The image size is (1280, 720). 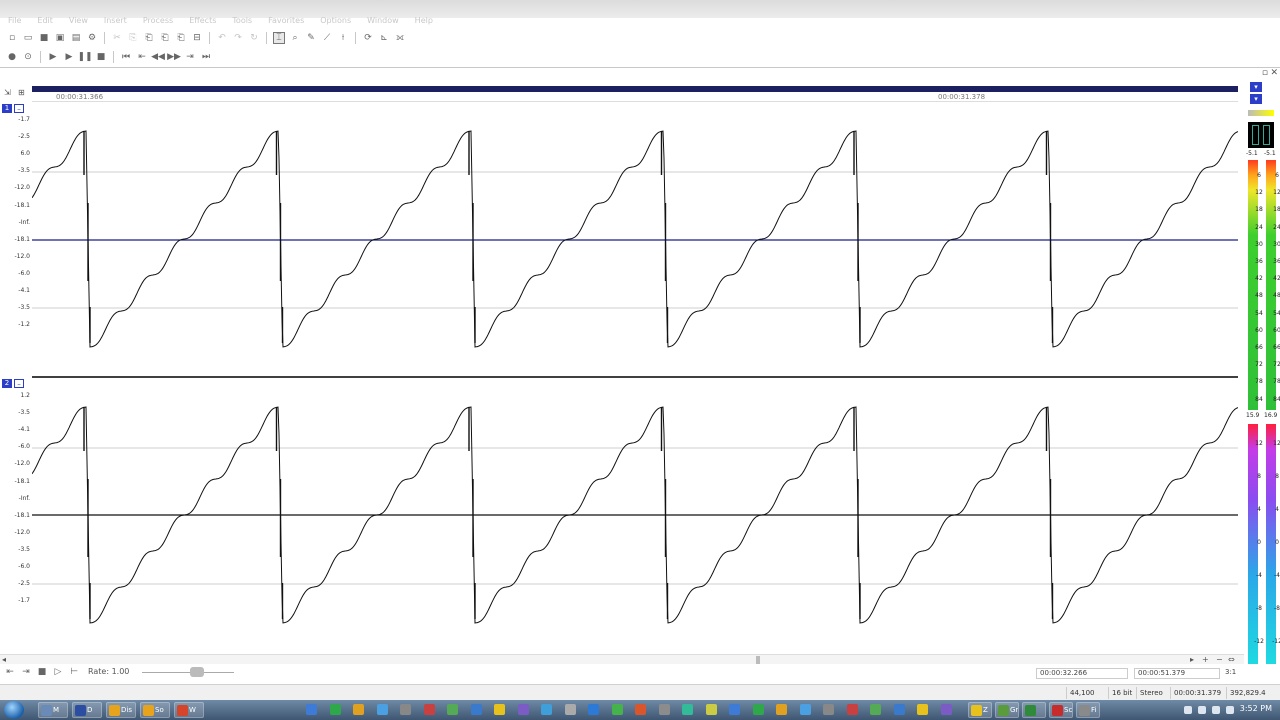 I want to click on playback-rate-slider, so click(x=188, y=672).